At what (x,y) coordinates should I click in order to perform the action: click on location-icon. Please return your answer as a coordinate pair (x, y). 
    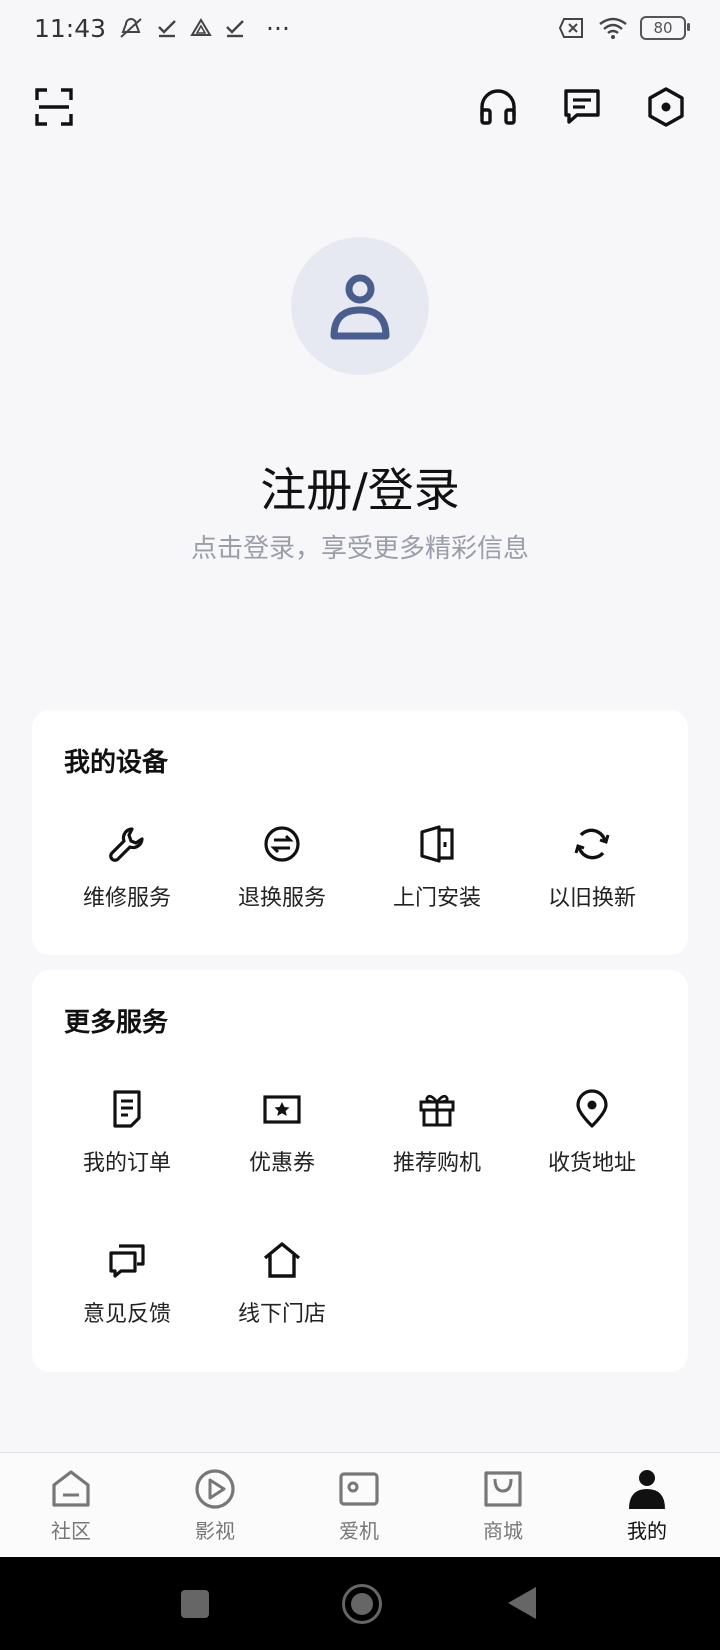
    Looking at the image, I should click on (592, 1108).